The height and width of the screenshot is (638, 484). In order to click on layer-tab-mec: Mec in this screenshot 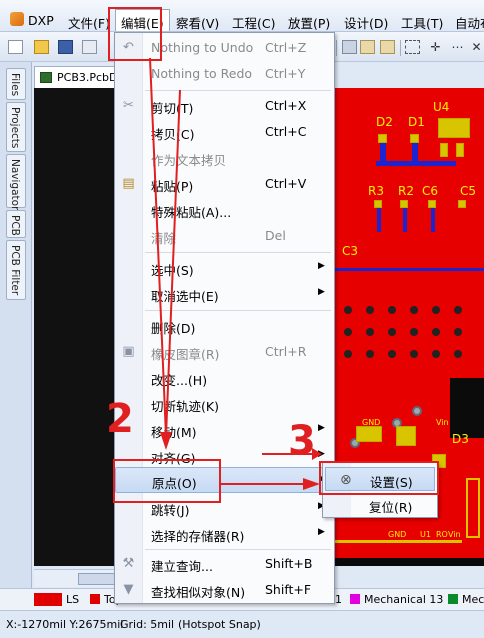, I will do `click(473, 599)`.